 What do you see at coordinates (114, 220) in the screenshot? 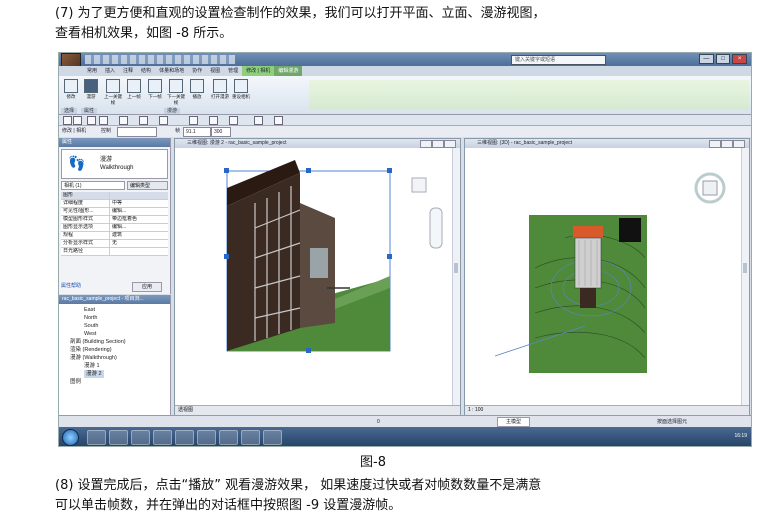
I see `property-row: 模型图形样式 带边框着色` at bounding box center [114, 220].